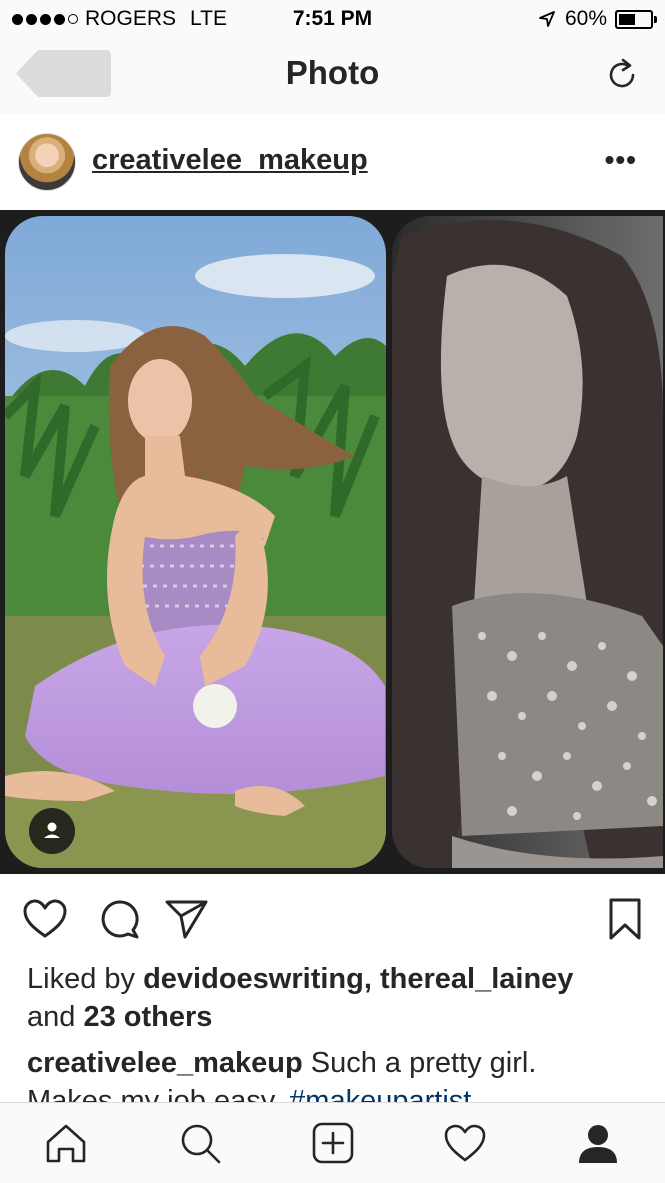  Describe the element at coordinates (419, 1063) in the screenshot. I see `caption-text: Such a pretty girl.` at that location.